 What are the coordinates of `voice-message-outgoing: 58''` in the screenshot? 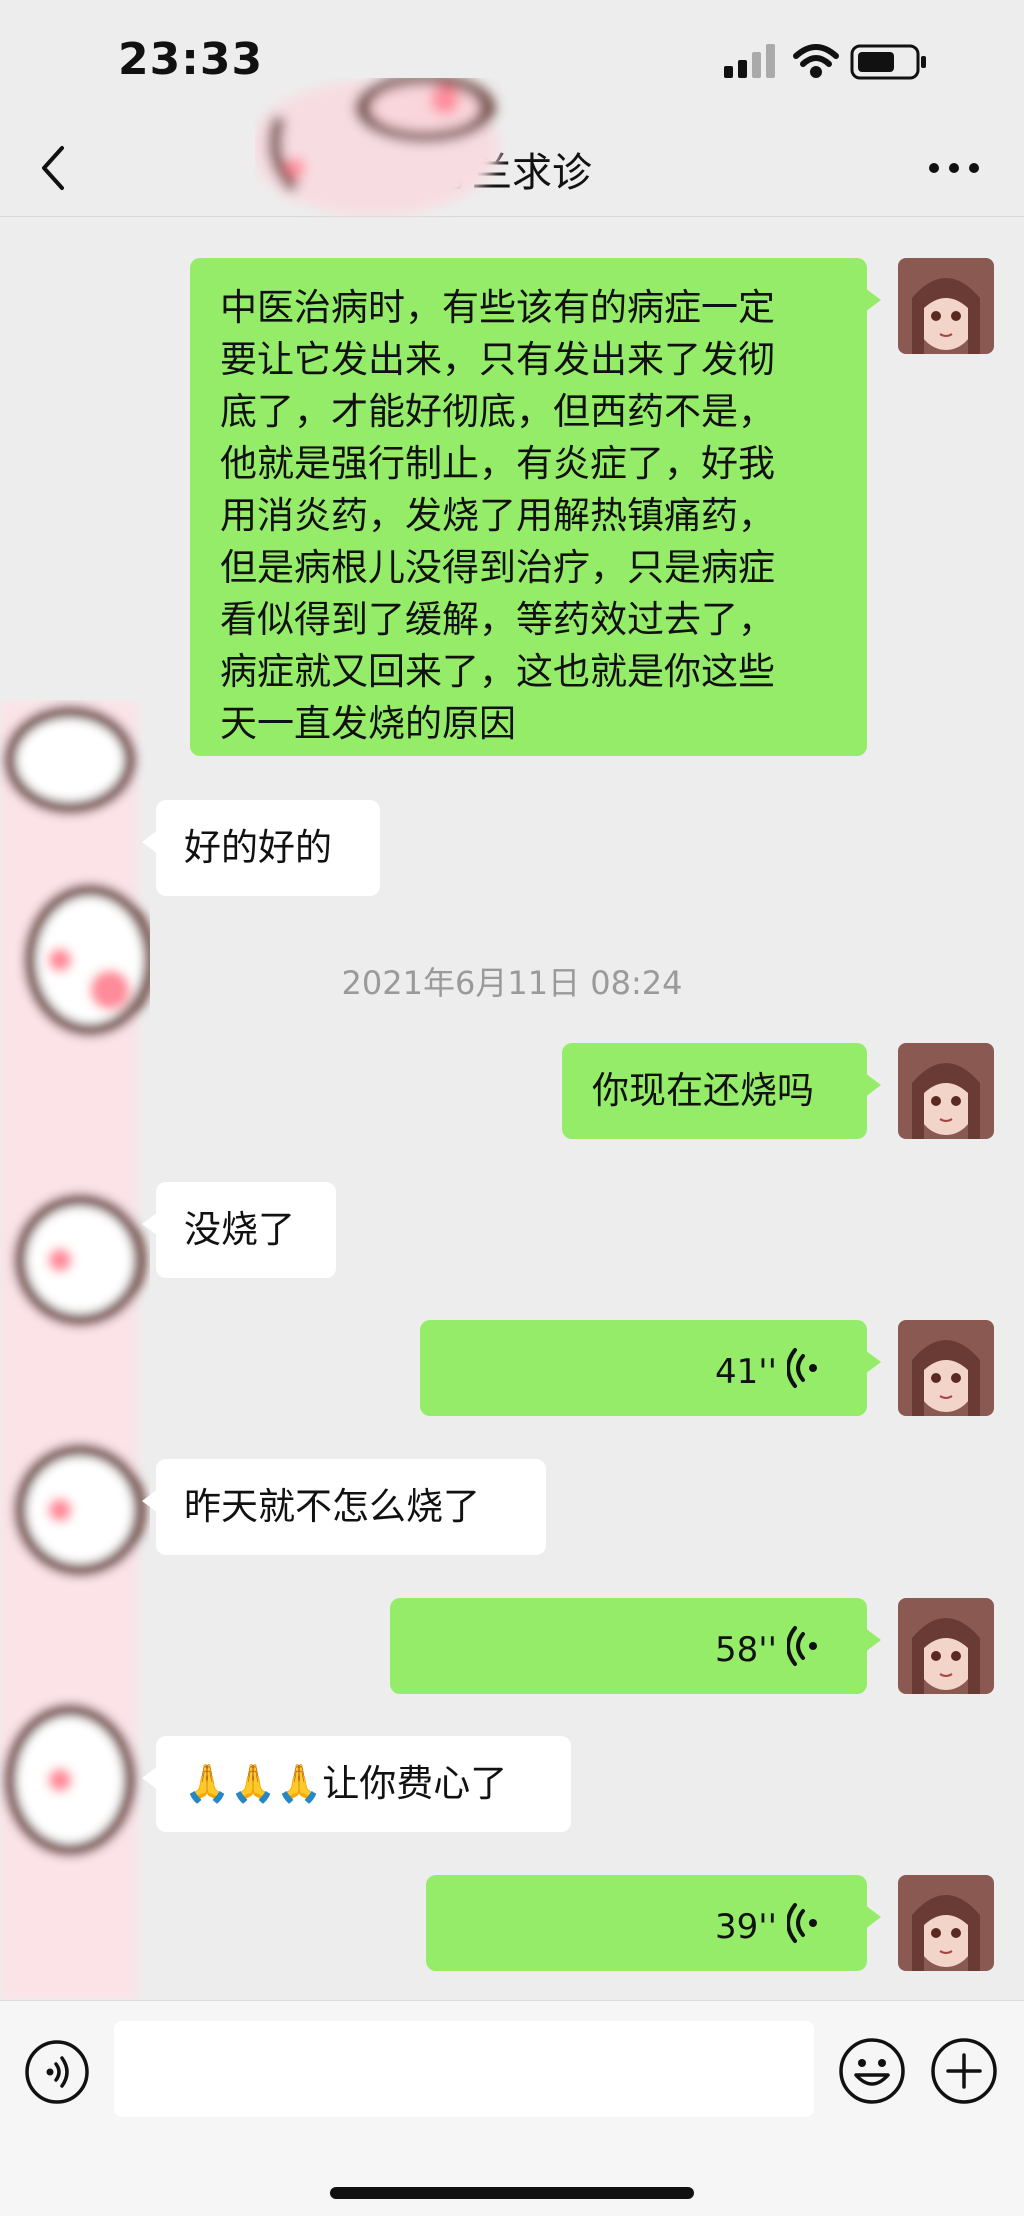 It's located at (635, 1646).